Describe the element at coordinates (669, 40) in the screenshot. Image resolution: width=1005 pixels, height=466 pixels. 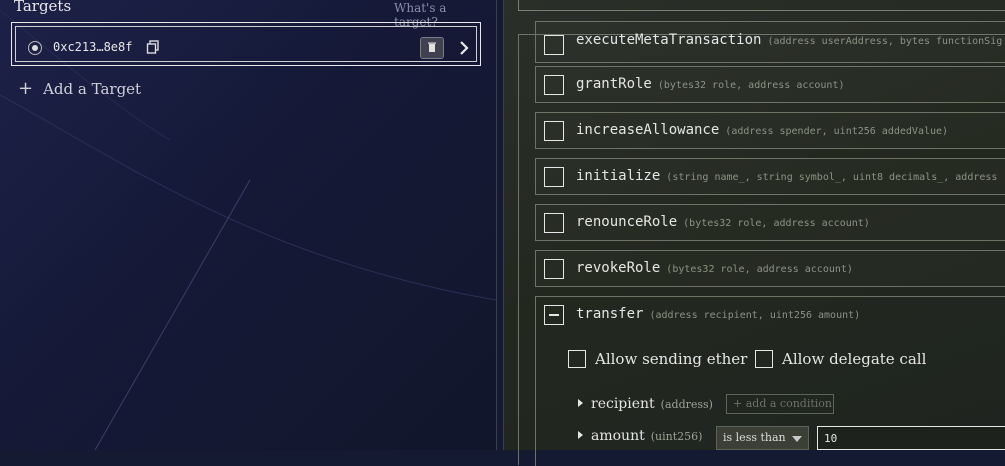
I see `function-name-text: executeMetaTransaction` at that location.